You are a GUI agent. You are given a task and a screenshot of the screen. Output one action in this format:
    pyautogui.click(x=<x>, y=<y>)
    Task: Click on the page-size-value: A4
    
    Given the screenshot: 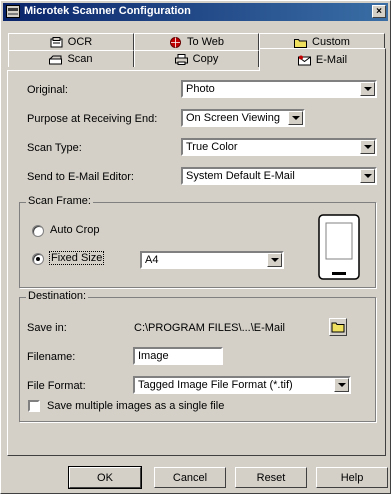 What is the action you would take?
    pyautogui.click(x=152, y=260)
    